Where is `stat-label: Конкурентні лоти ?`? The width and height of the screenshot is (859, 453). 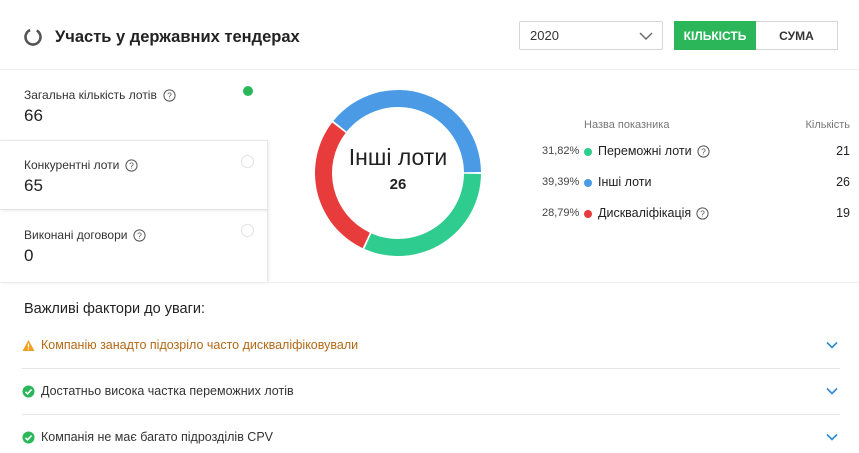
stat-label: Конкурентні лоти ? is located at coordinates (81, 165).